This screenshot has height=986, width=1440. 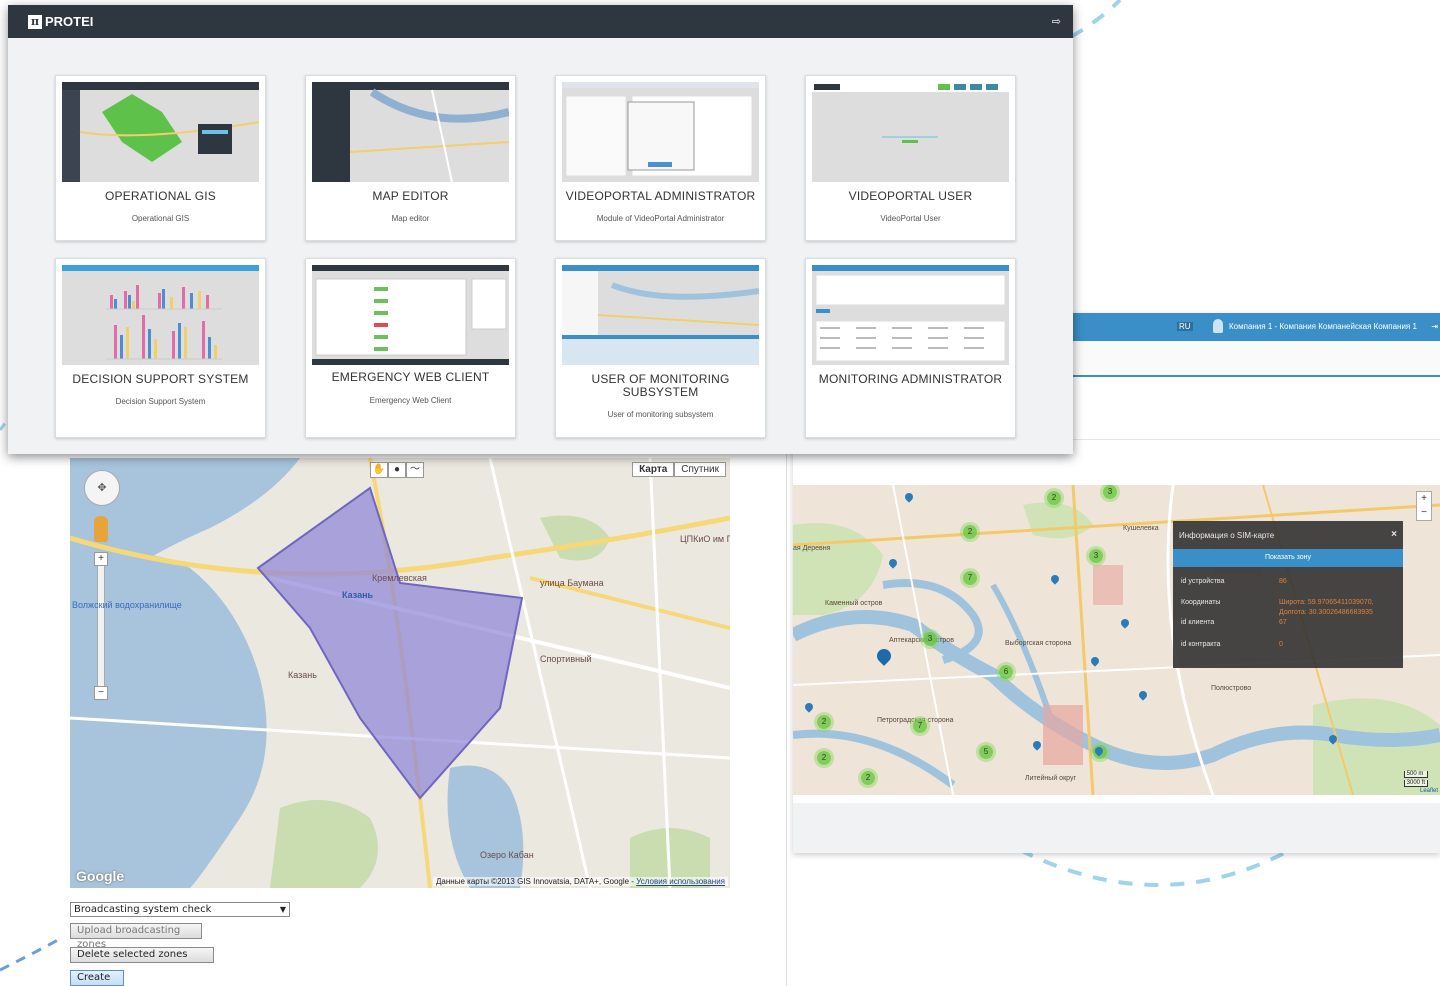 I want to click on card-subtitle: Decision Support System, so click(x=160, y=401).